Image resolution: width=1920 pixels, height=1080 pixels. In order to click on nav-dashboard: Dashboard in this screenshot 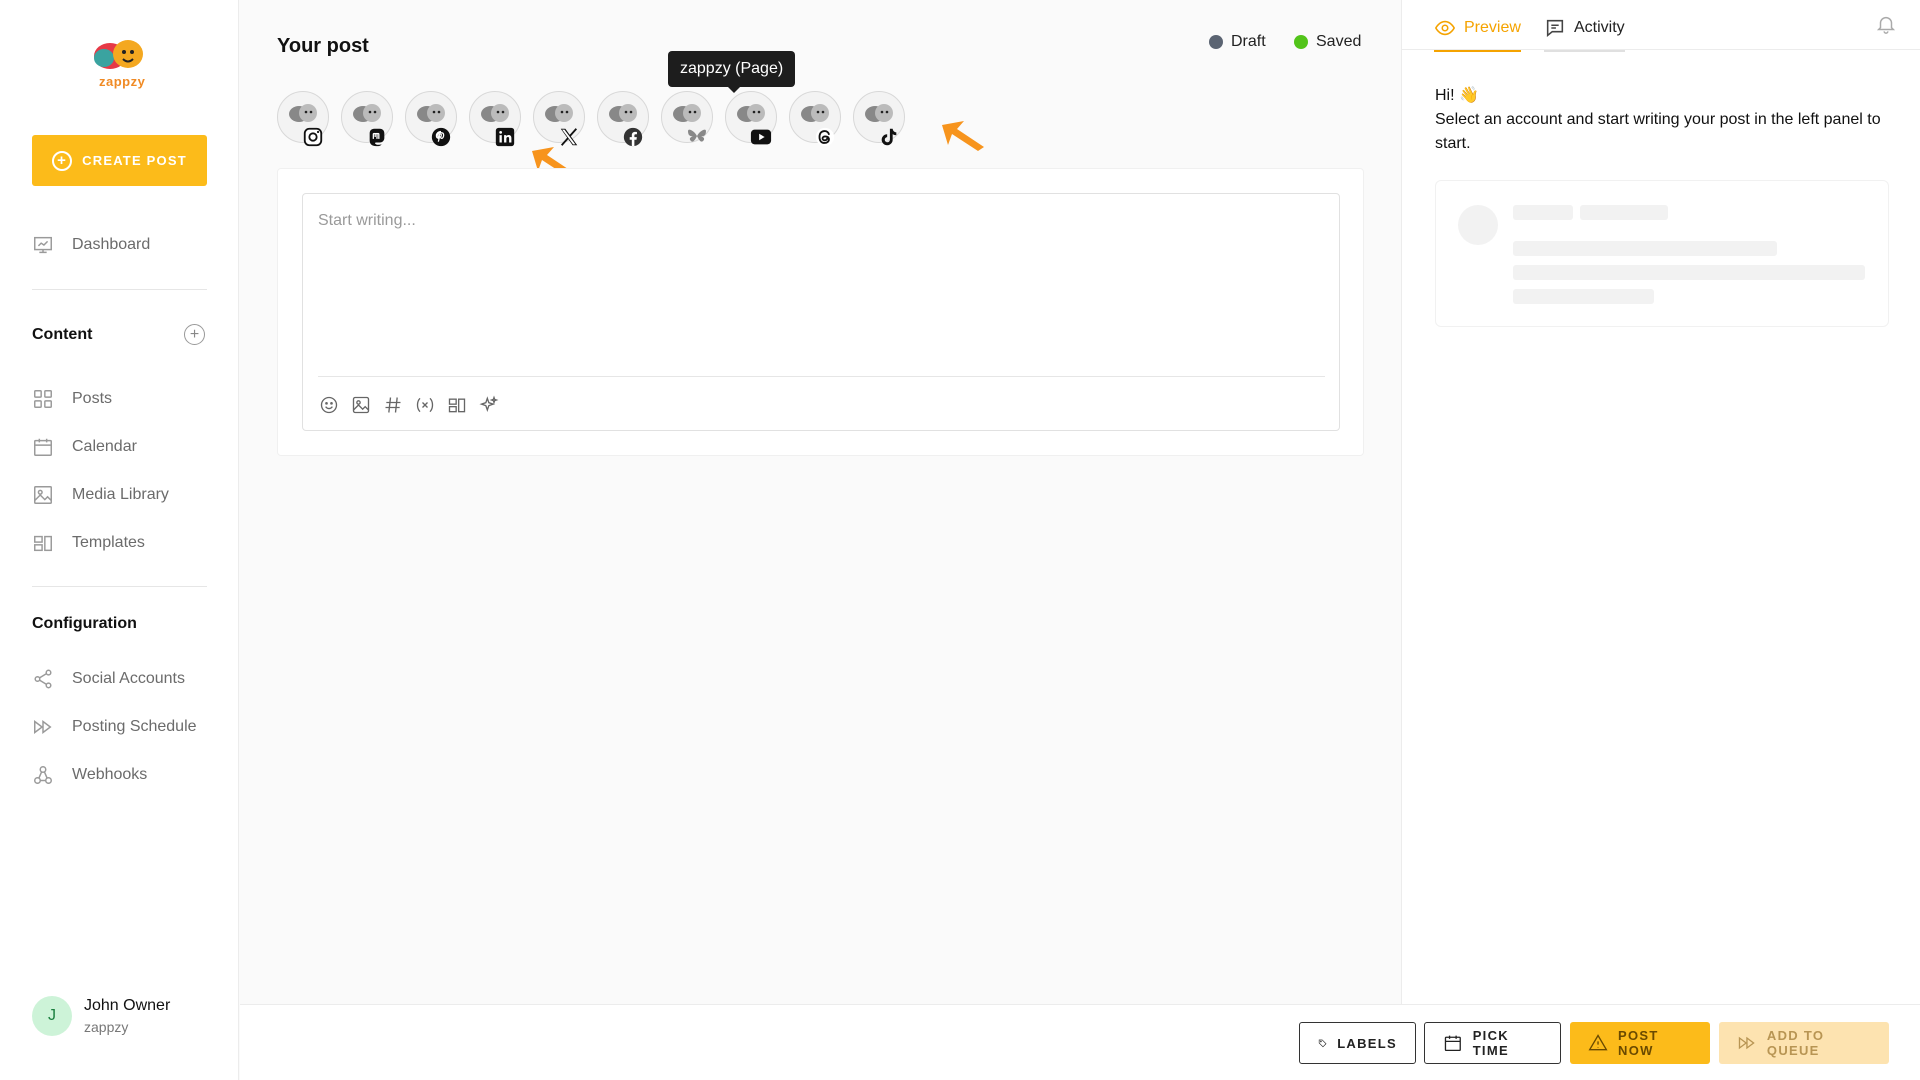, I will do `click(91, 245)`.